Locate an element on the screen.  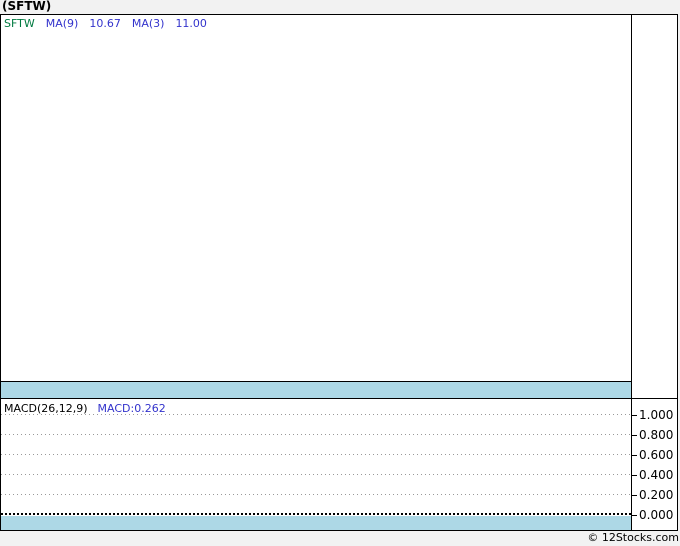
axis-tick-label: 0.000 is located at coordinates (656, 515).